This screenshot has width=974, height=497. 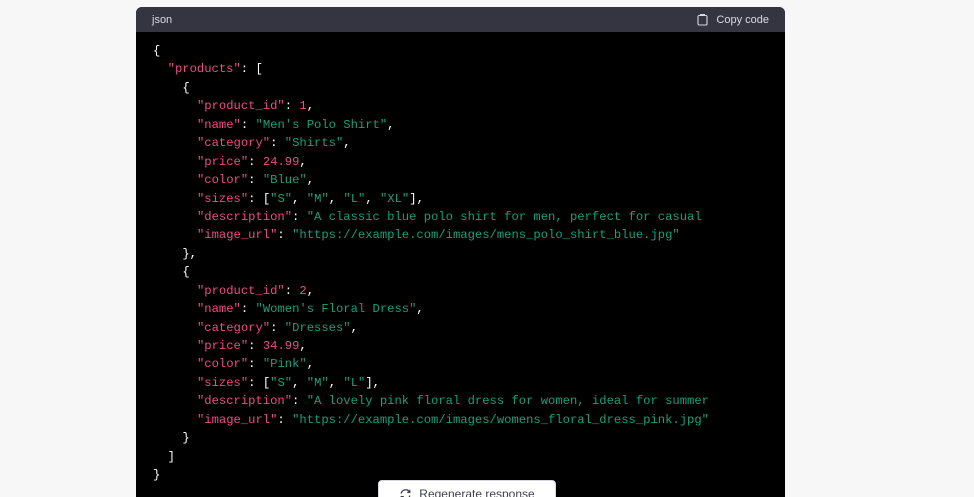 What do you see at coordinates (162, 19) in the screenshot?
I see `code-language-label: json` at bounding box center [162, 19].